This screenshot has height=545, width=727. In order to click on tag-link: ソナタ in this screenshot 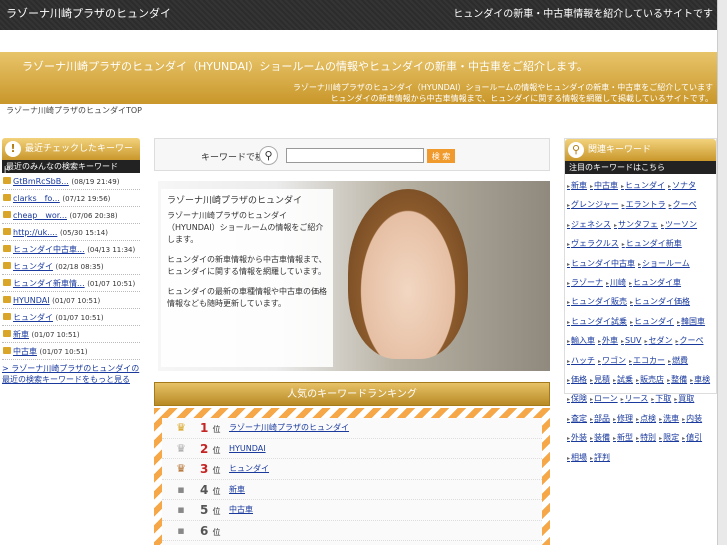, I will do `click(682, 186)`.